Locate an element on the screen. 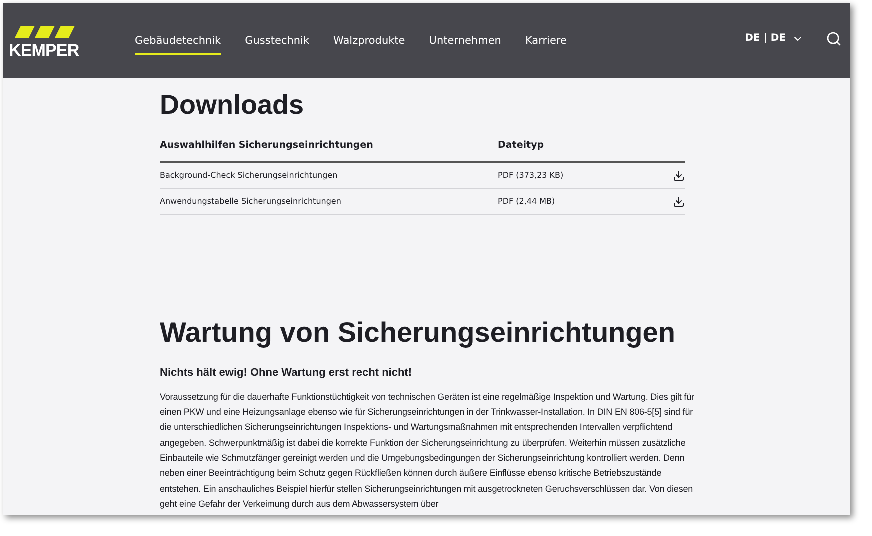 Image resolution: width=872 pixels, height=536 pixels. logo-stripes-icon is located at coordinates (45, 32).